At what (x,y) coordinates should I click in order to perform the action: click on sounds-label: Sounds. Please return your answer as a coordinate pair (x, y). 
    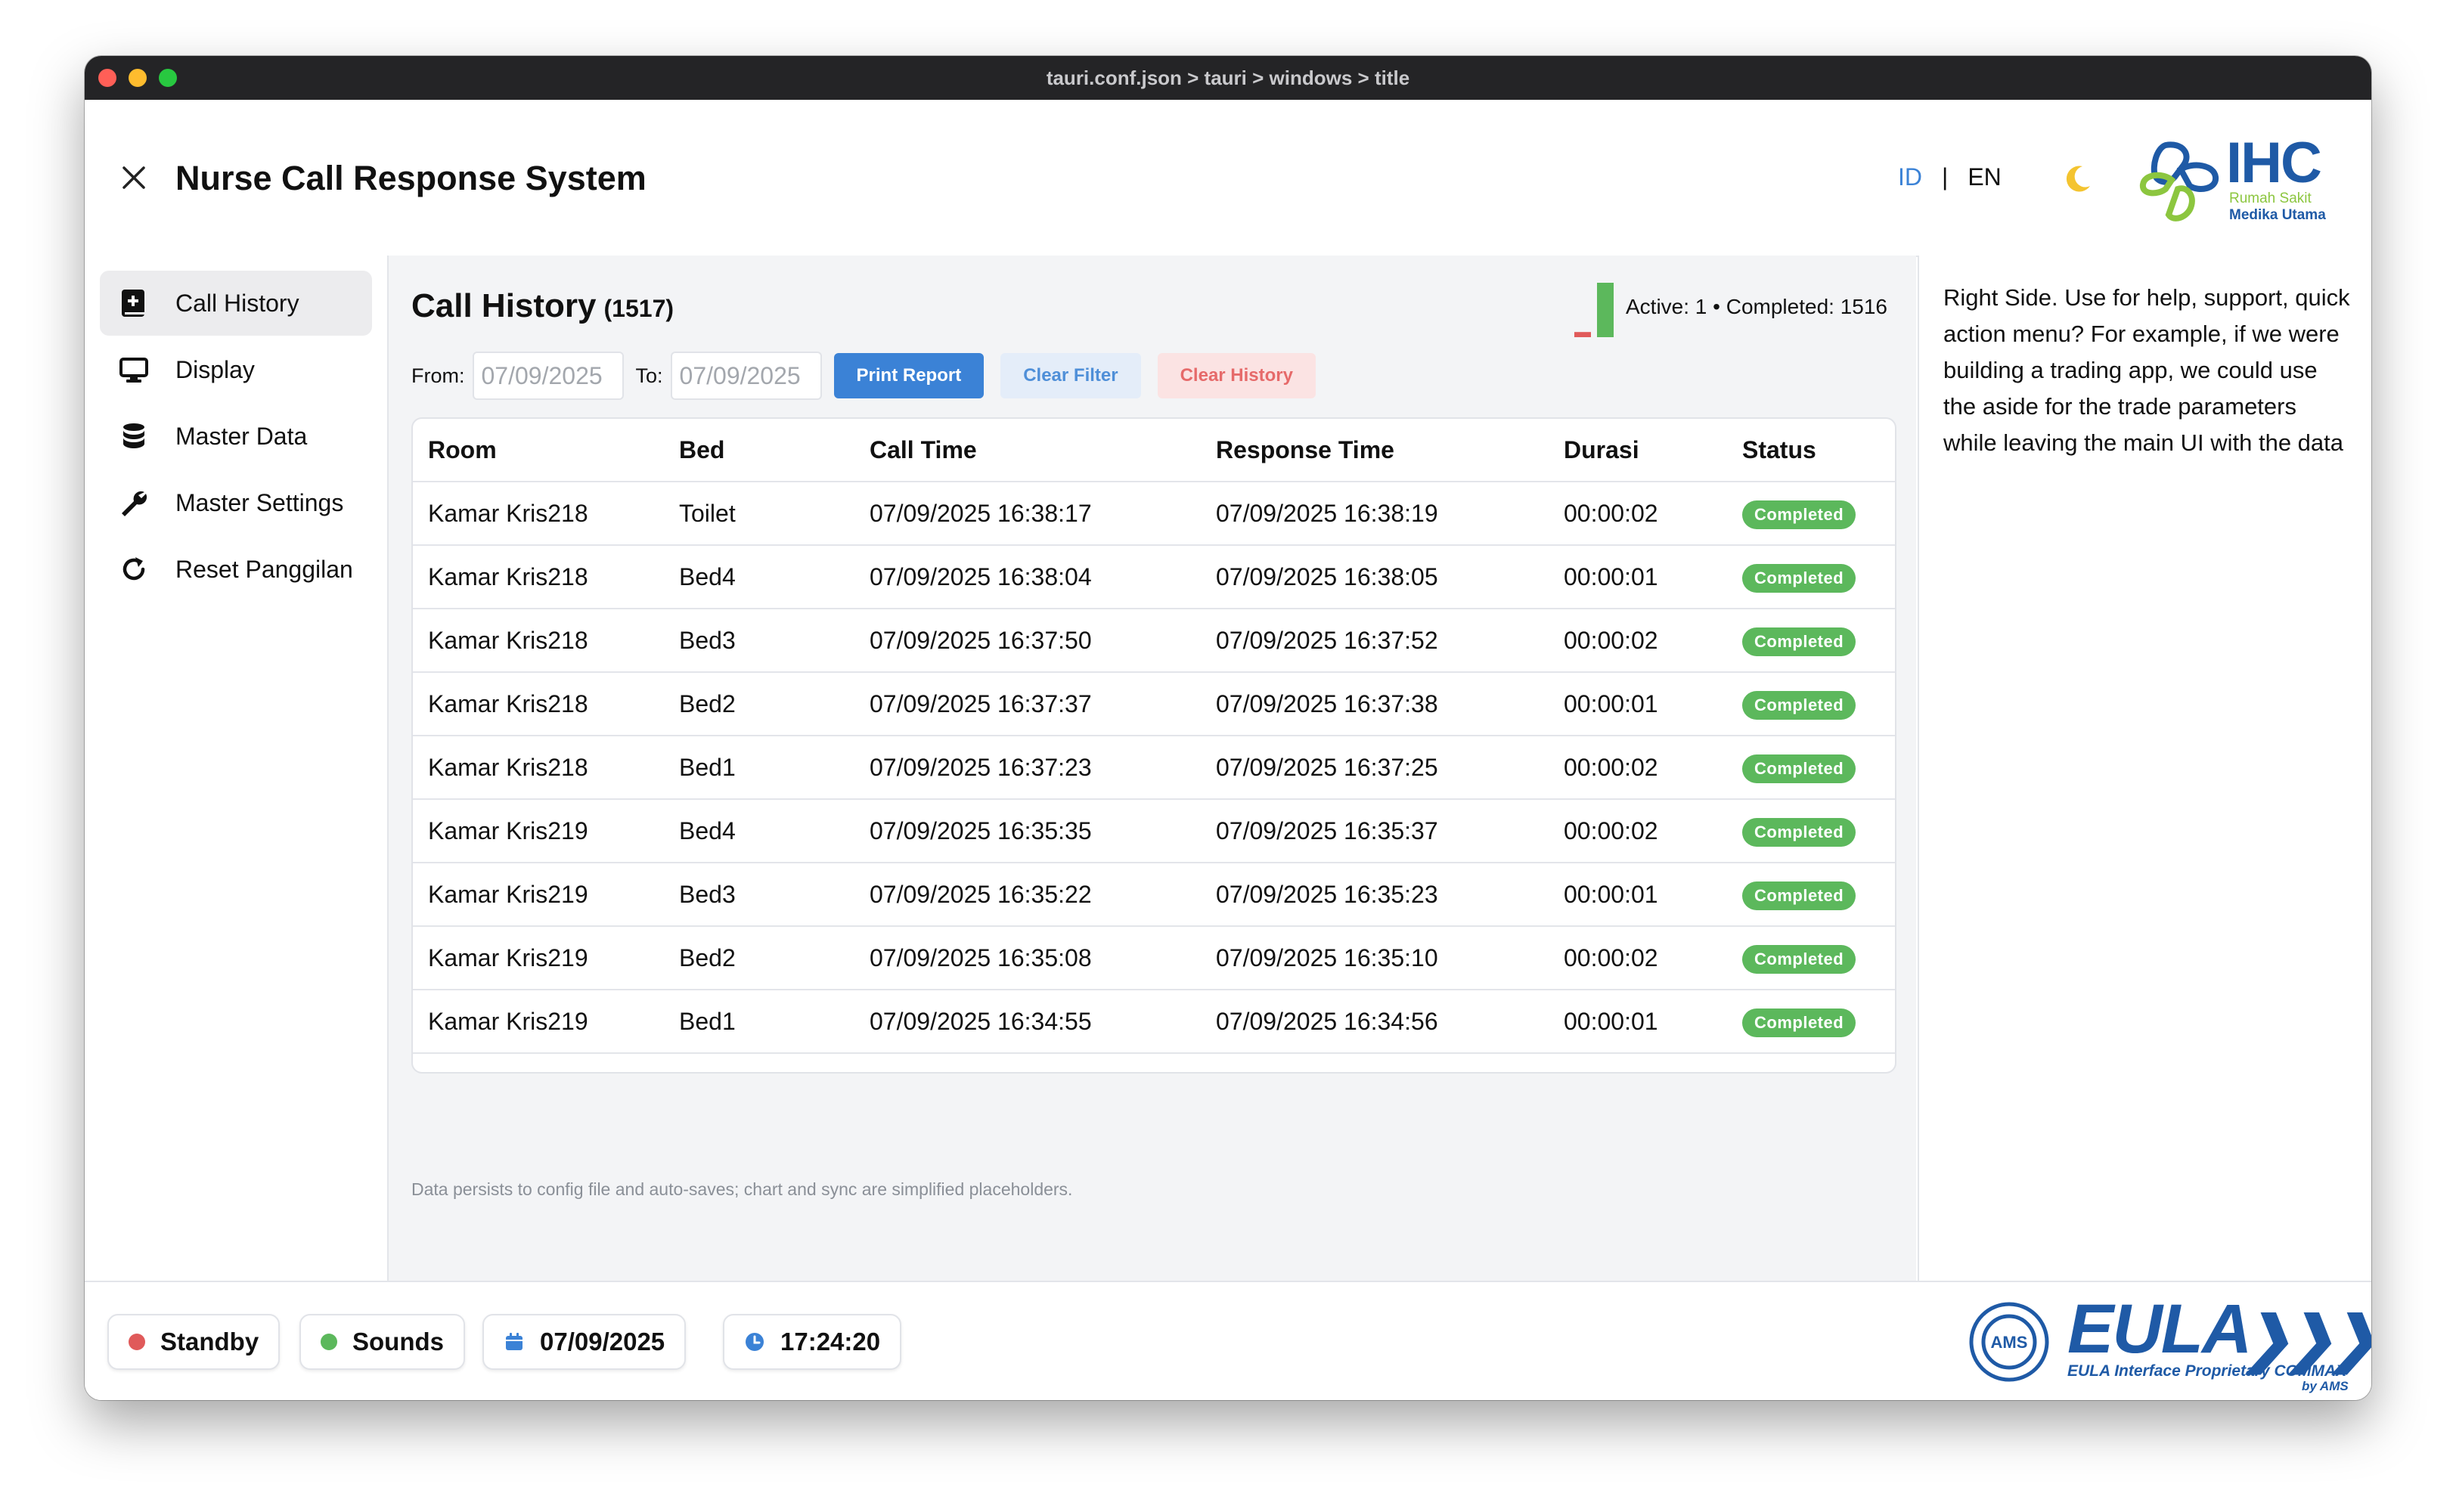
    Looking at the image, I should click on (398, 1342).